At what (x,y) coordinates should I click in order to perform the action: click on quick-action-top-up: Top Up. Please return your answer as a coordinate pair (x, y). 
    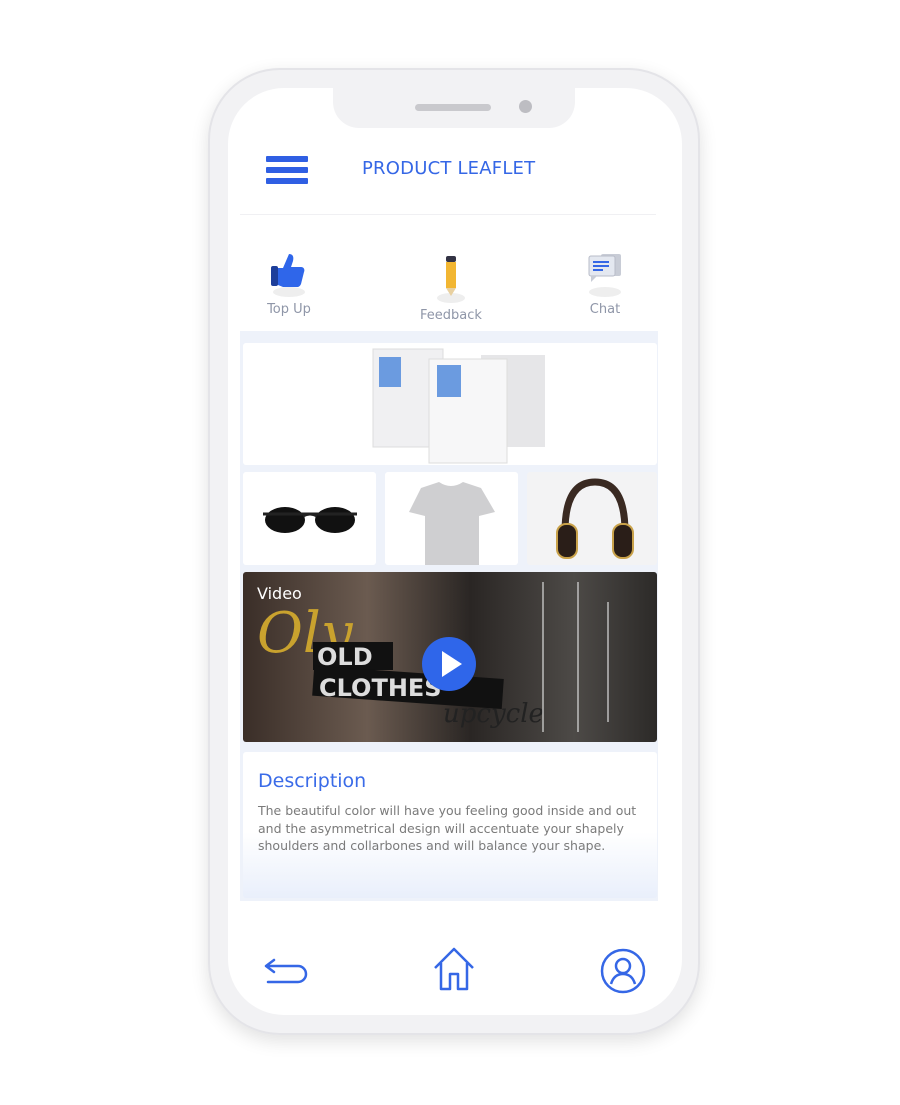
    Looking at the image, I should click on (289, 282).